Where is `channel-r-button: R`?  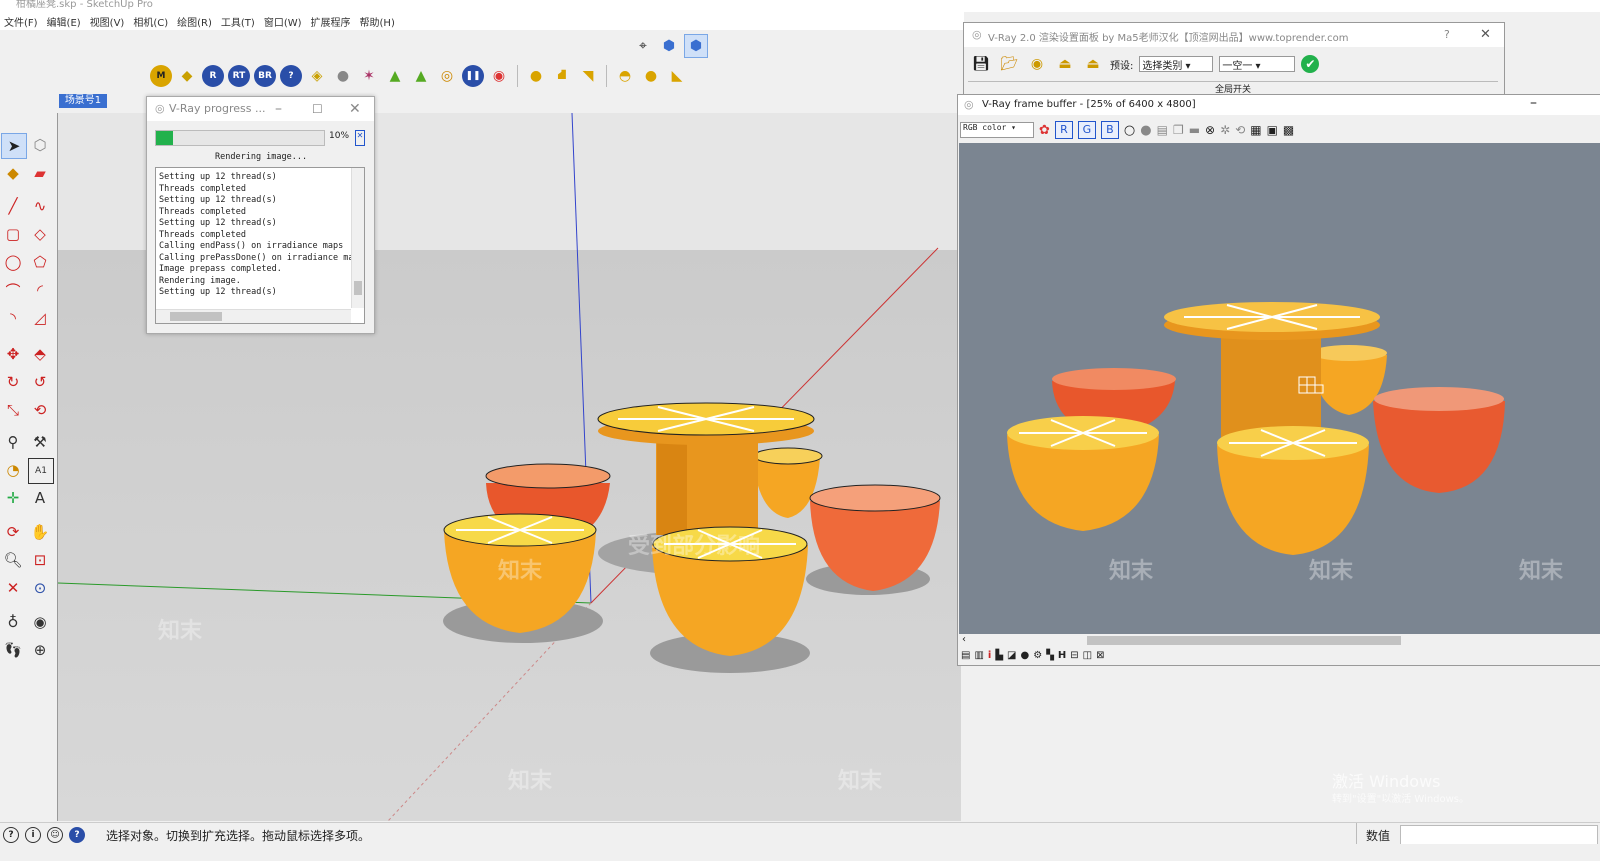 channel-r-button: R is located at coordinates (1063, 130).